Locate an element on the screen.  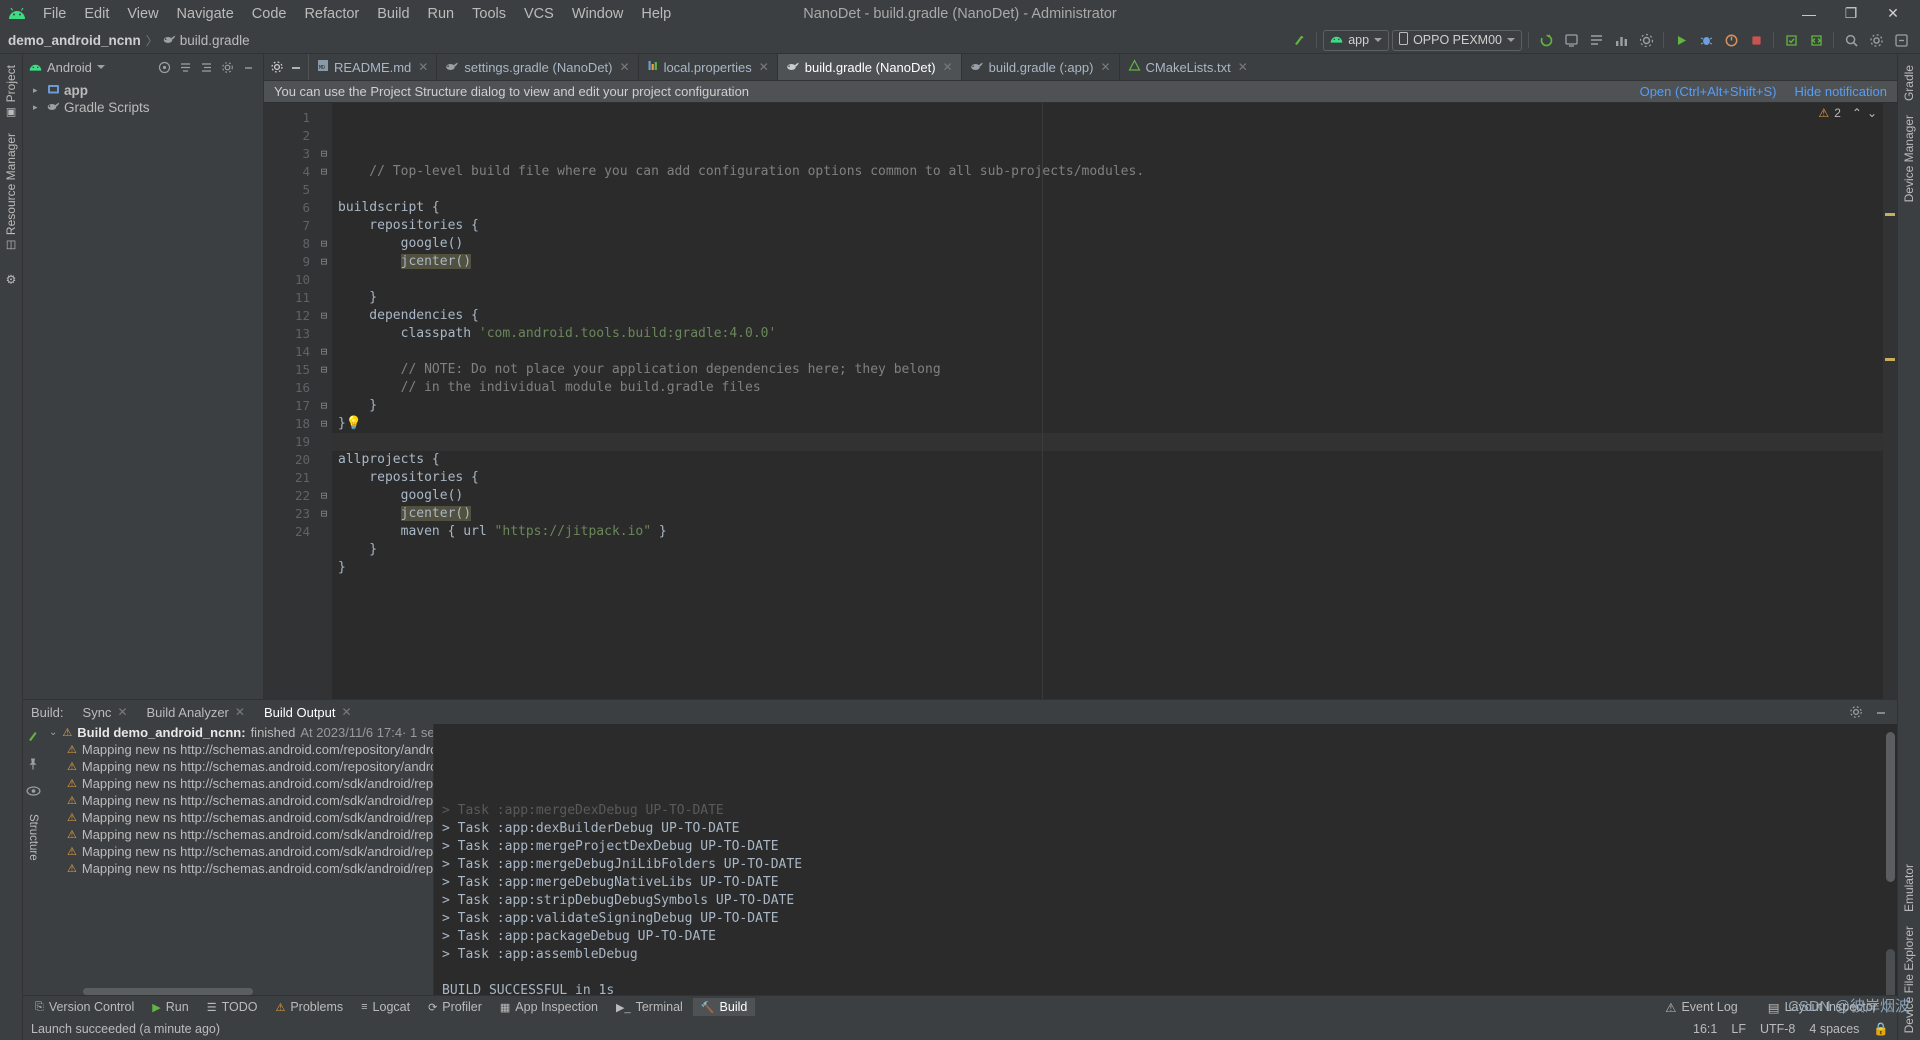
menu-edit: Edit is located at coordinates (96, 14).